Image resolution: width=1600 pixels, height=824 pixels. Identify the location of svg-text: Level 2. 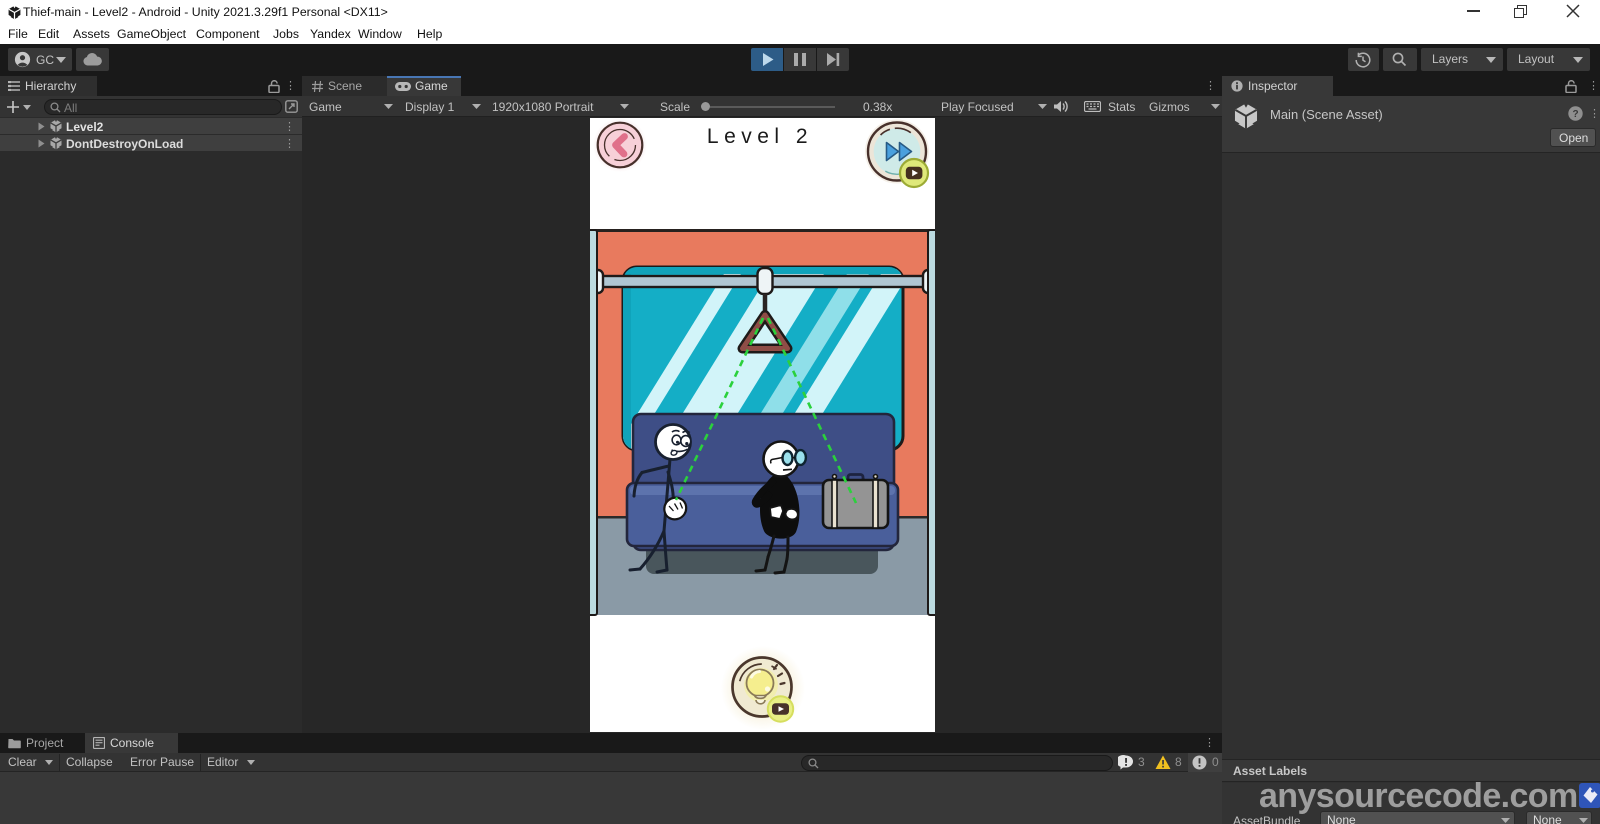
(760, 136).